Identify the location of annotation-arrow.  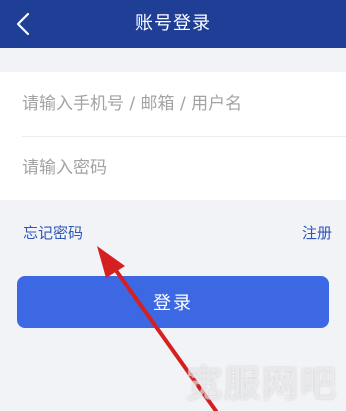
(157, 328).